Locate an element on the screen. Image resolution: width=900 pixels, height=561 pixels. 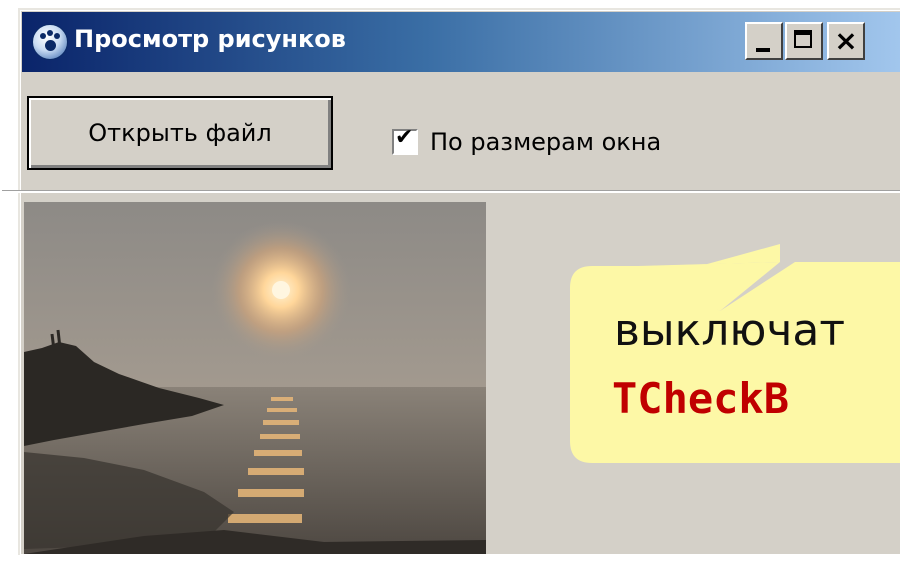
minimize-icon is located at coordinates (763, 50).